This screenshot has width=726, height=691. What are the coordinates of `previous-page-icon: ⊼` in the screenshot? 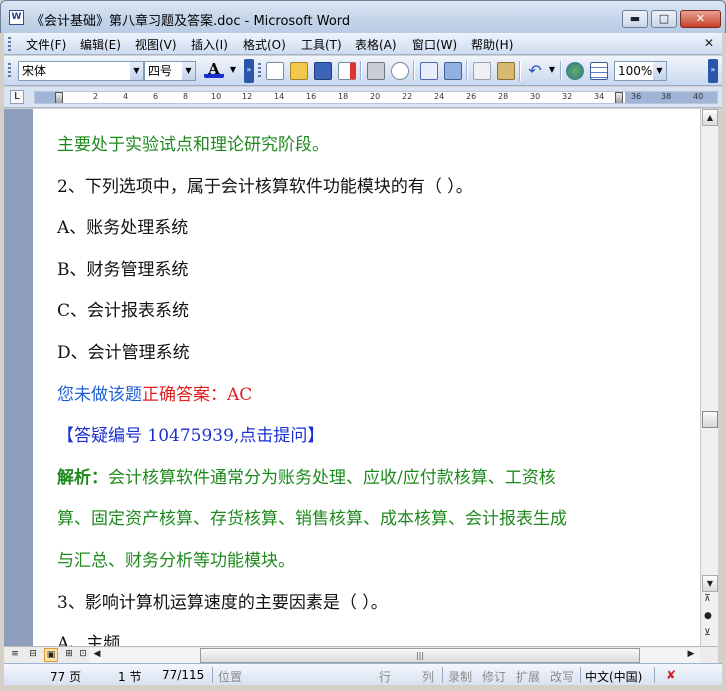 It's located at (707, 599).